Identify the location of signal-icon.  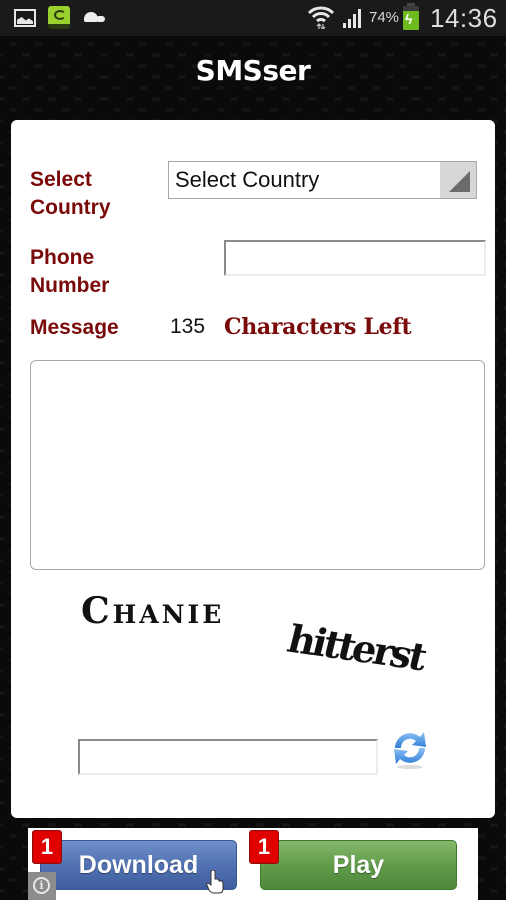
(352, 18).